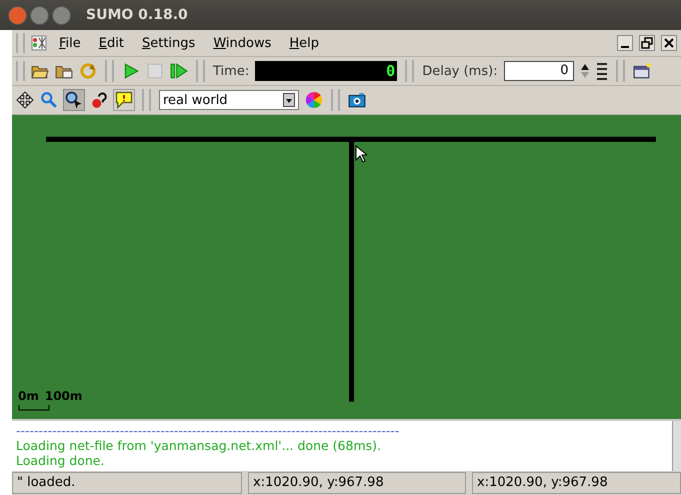 Image resolution: width=681 pixels, height=495 pixels. What do you see at coordinates (602, 71) in the screenshot?
I see `slider-icon` at bounding box center [602, 71].